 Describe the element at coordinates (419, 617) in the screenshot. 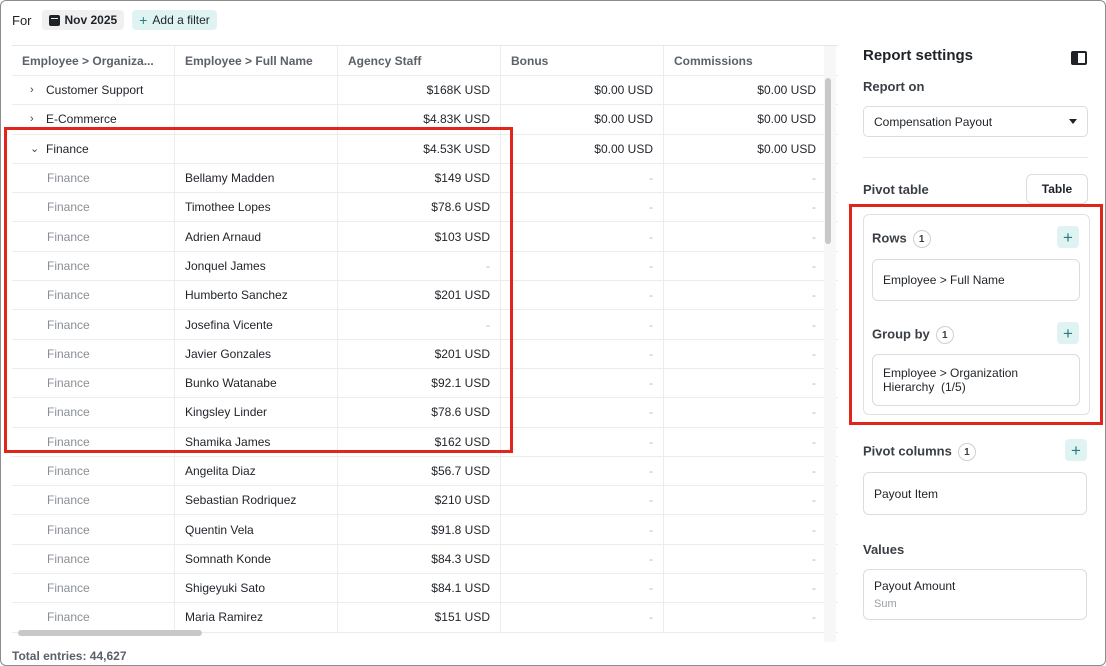

I see `agency-staff-cell: $151 USD` at that location.